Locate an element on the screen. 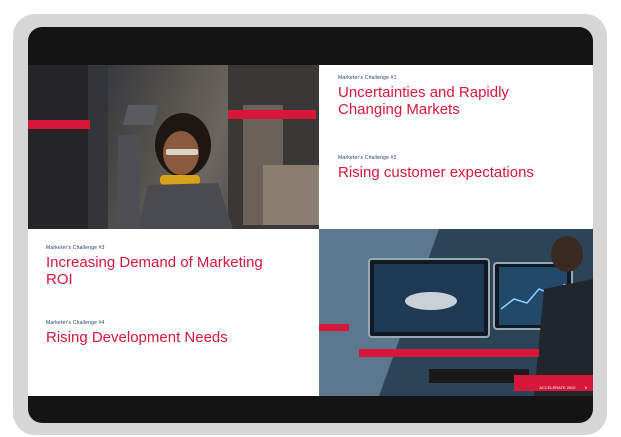  challenge-label: Marketer's Challenge #3 is located at coordinates (75, 248).